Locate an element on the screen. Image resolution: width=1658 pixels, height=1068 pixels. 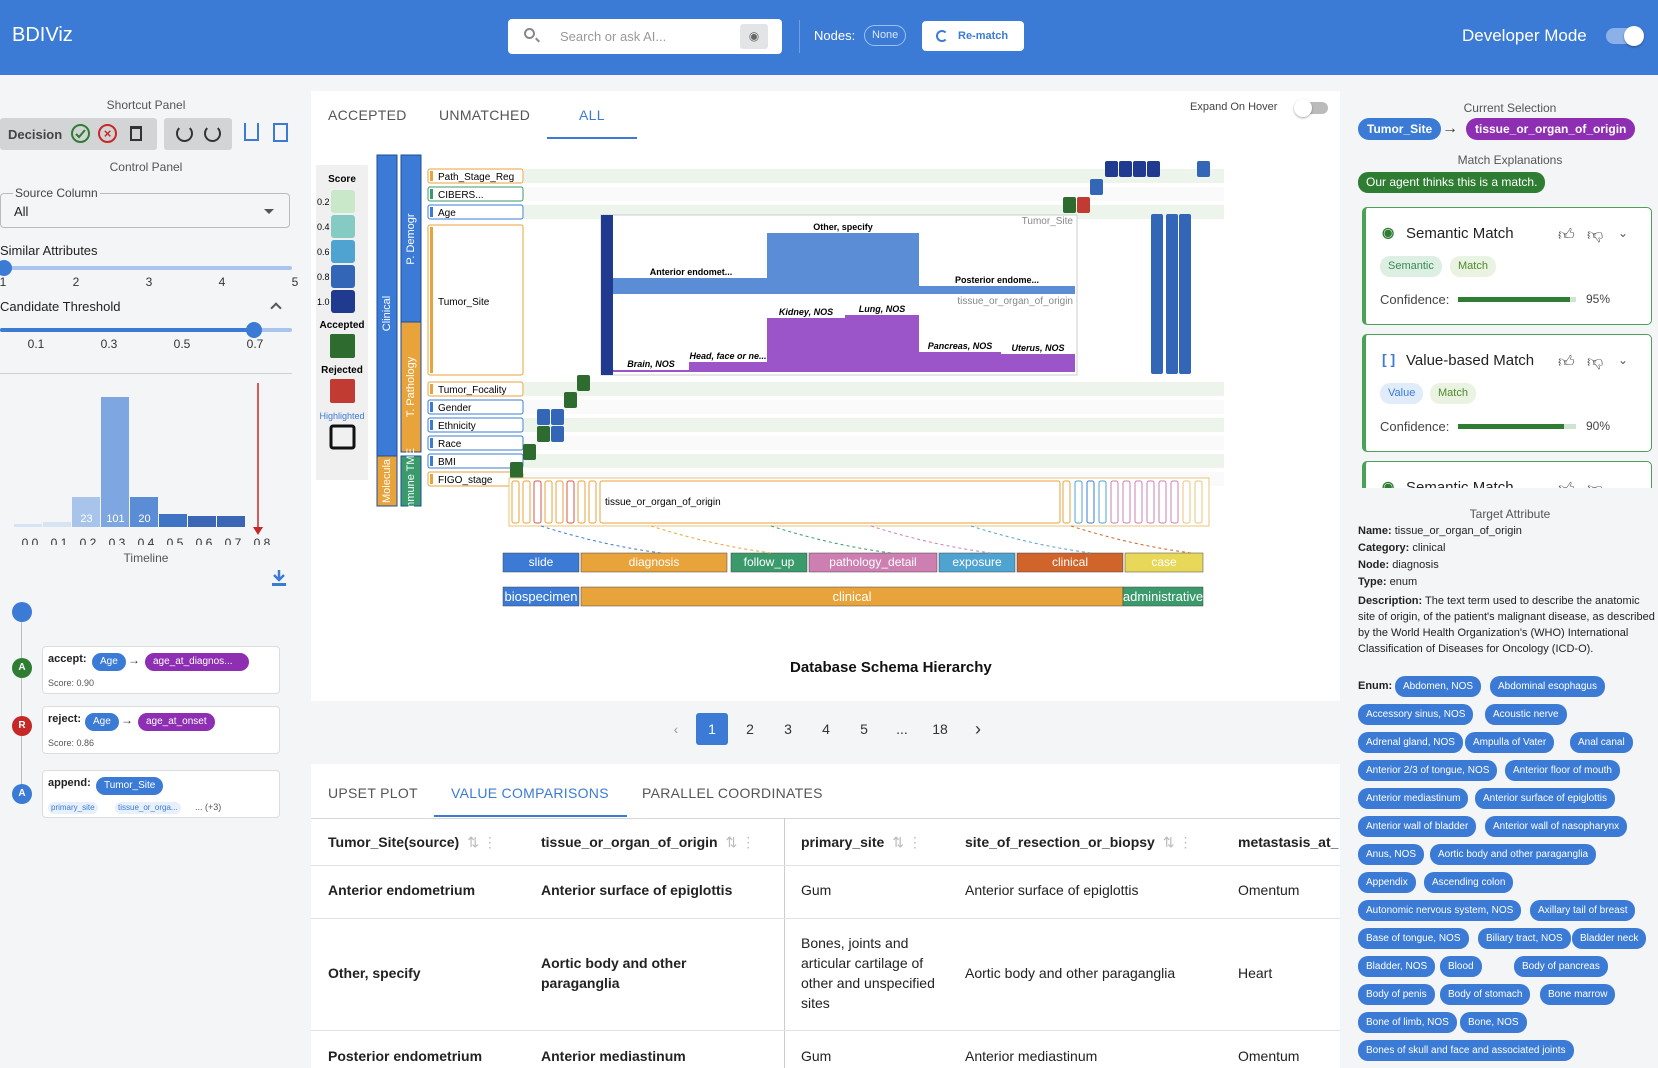
export-icon is located at coordinates (251, 132).